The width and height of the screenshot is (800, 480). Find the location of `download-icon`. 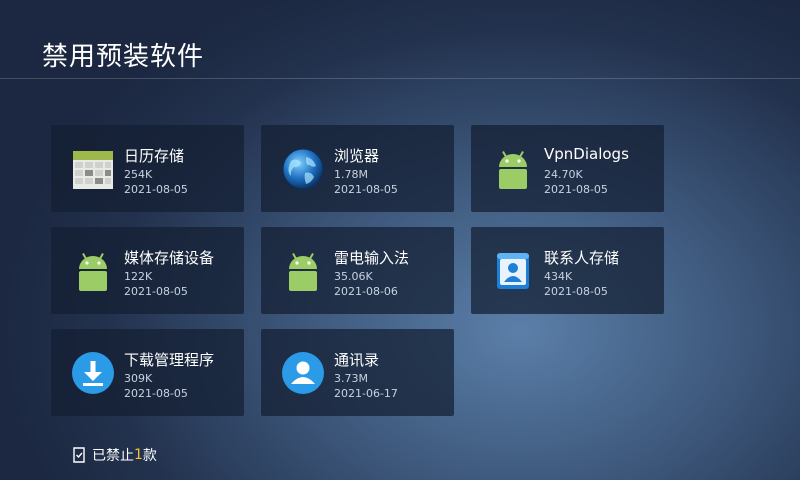

download-icon is located at coordinates (93, 373).